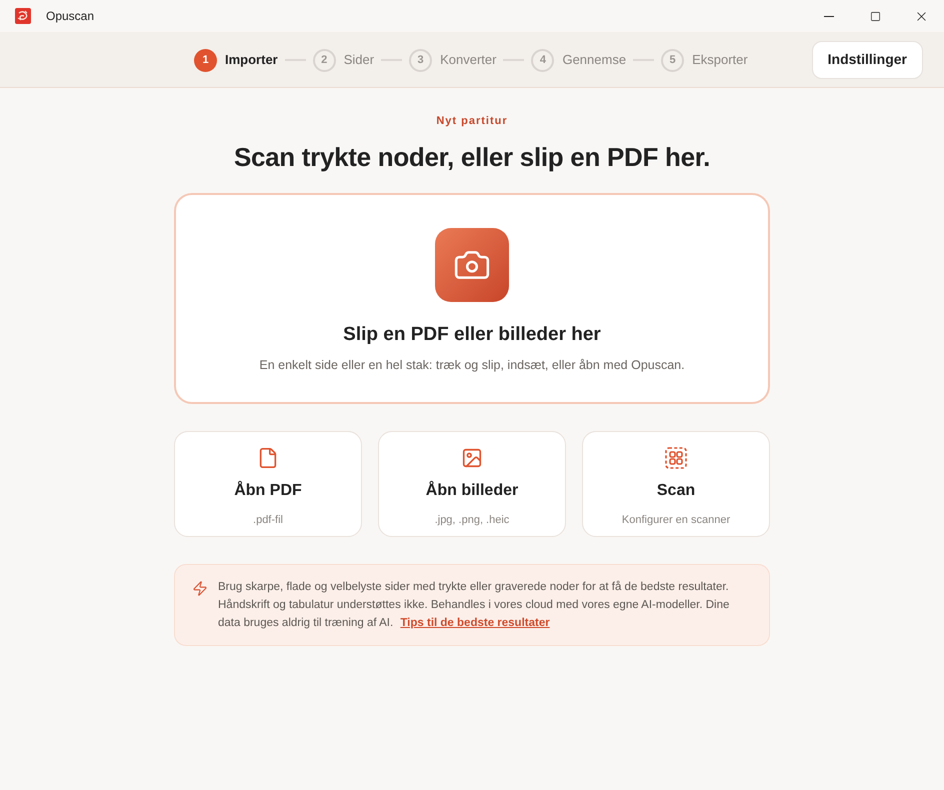 The image size is (944, 790). I want to click on step-number: 2, so click(324, 60).